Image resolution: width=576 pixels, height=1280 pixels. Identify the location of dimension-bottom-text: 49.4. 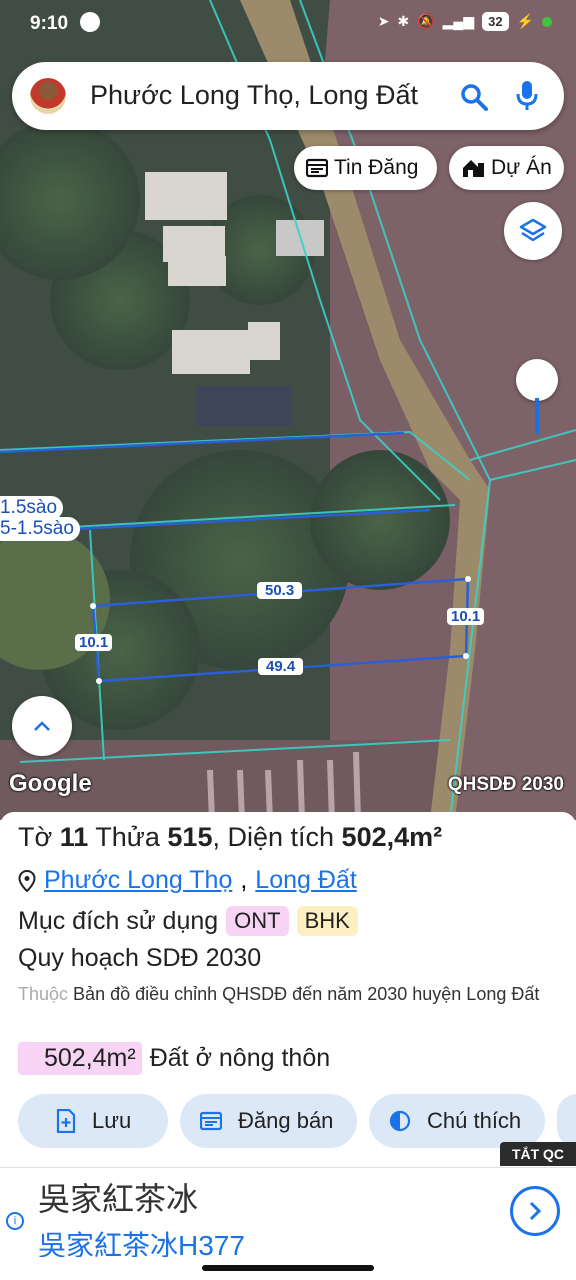
(281, 666).